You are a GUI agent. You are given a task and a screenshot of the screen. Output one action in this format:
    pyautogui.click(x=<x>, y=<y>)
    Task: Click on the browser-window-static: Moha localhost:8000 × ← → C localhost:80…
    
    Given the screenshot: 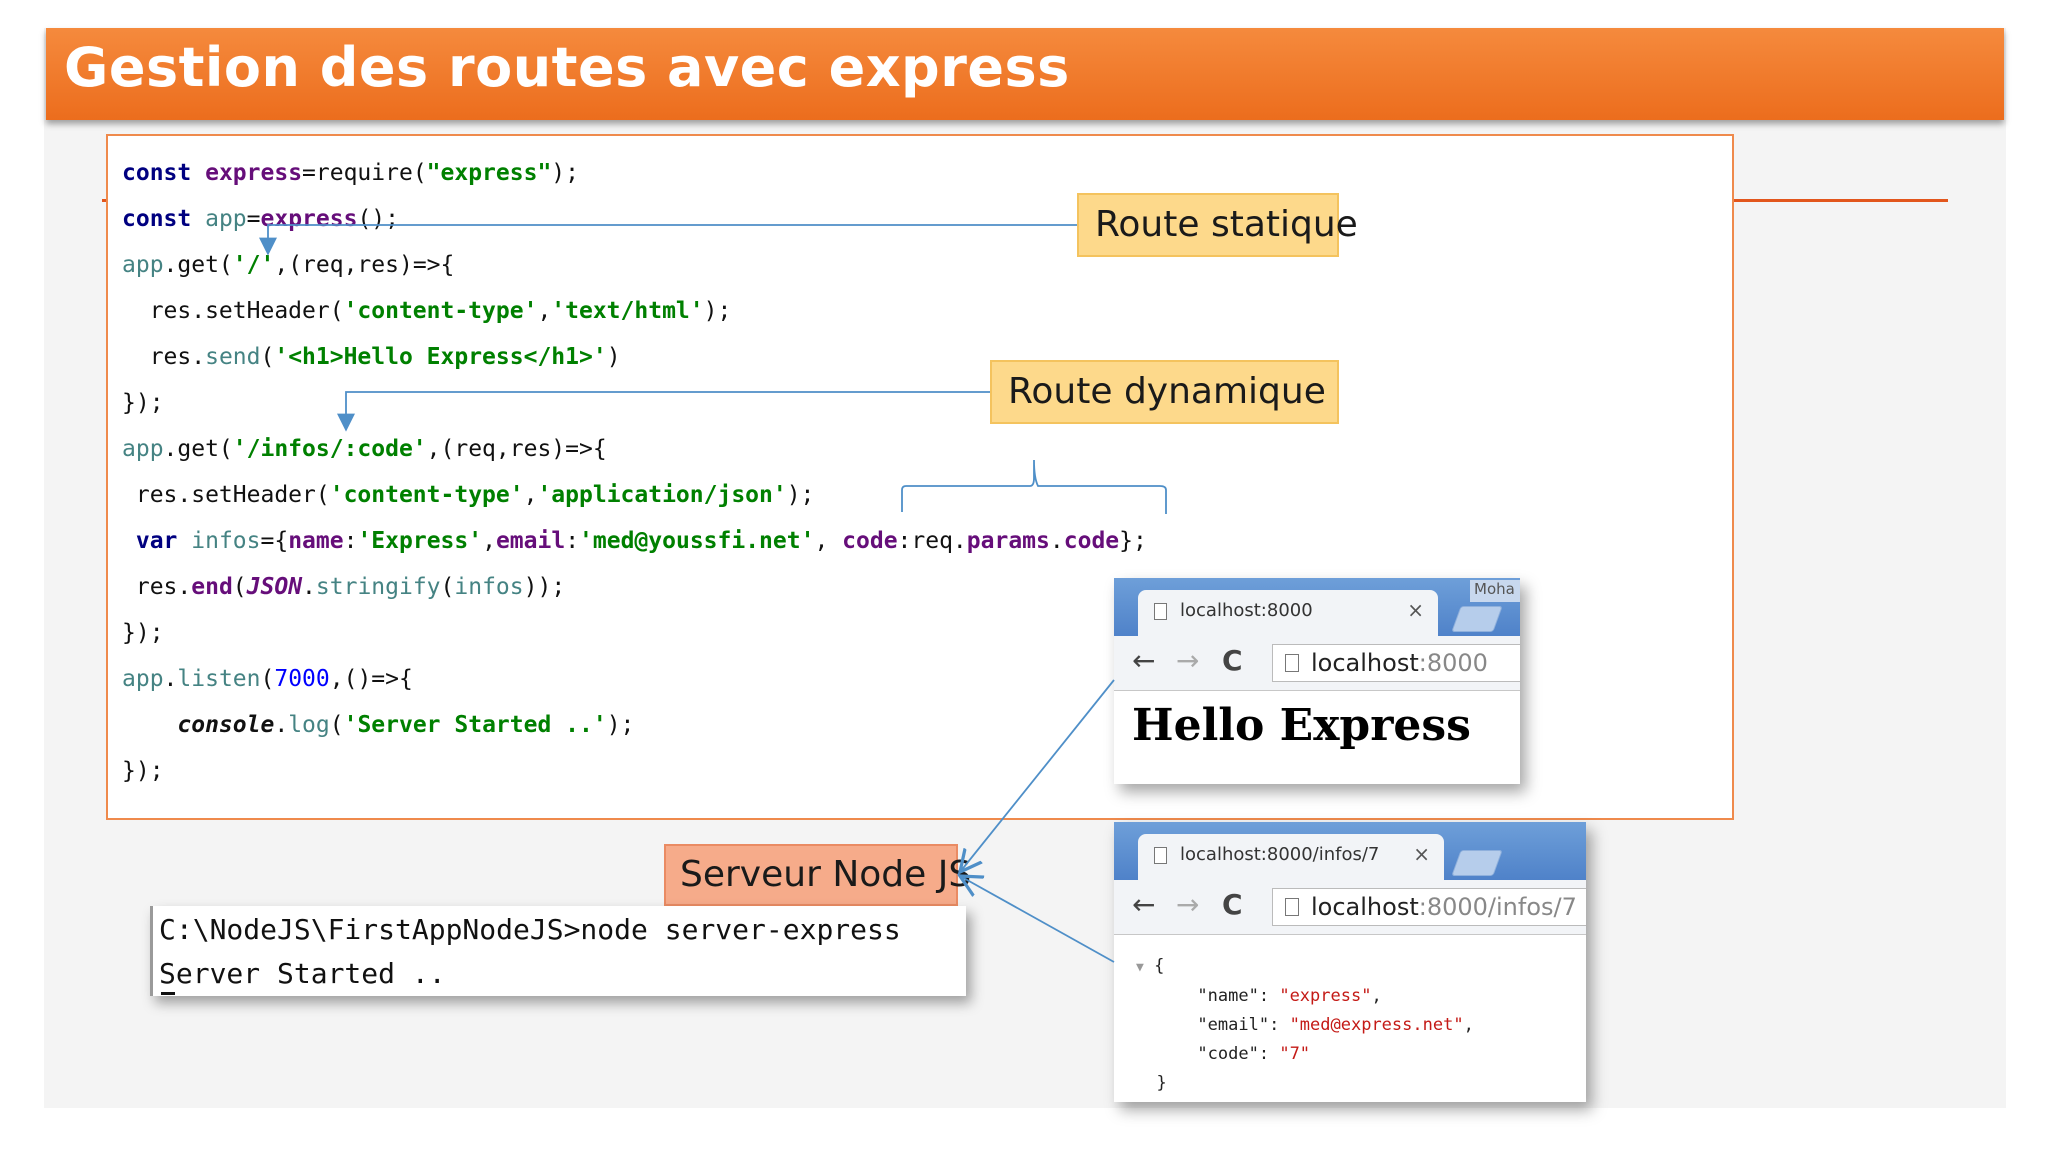 What is the action you would take?
    pyautogui.click(x=1317, y=681)
    